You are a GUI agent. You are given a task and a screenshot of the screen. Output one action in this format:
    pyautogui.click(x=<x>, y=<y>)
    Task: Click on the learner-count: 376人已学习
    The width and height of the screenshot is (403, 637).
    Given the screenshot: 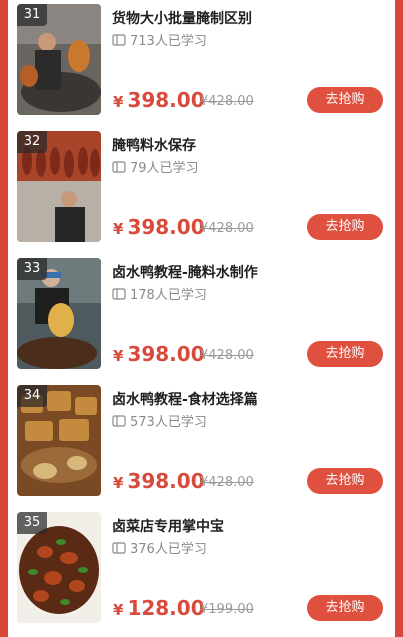 What is the action you would take?
    pyautogui.click(x=159, y=547)
    